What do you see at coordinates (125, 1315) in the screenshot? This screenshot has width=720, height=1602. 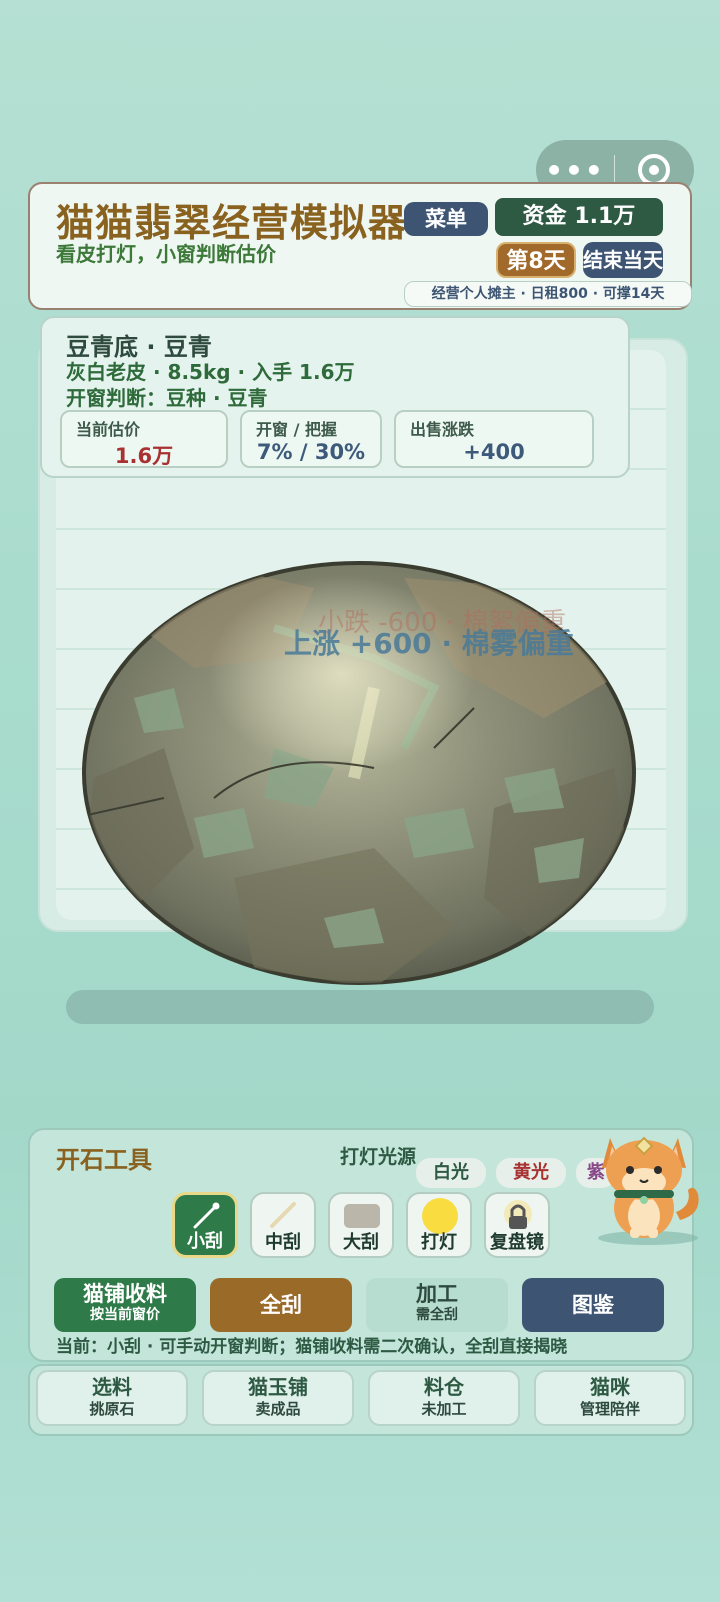 I see `action-sublabel: 按当前窗价` at bounding box center [125, 1315].